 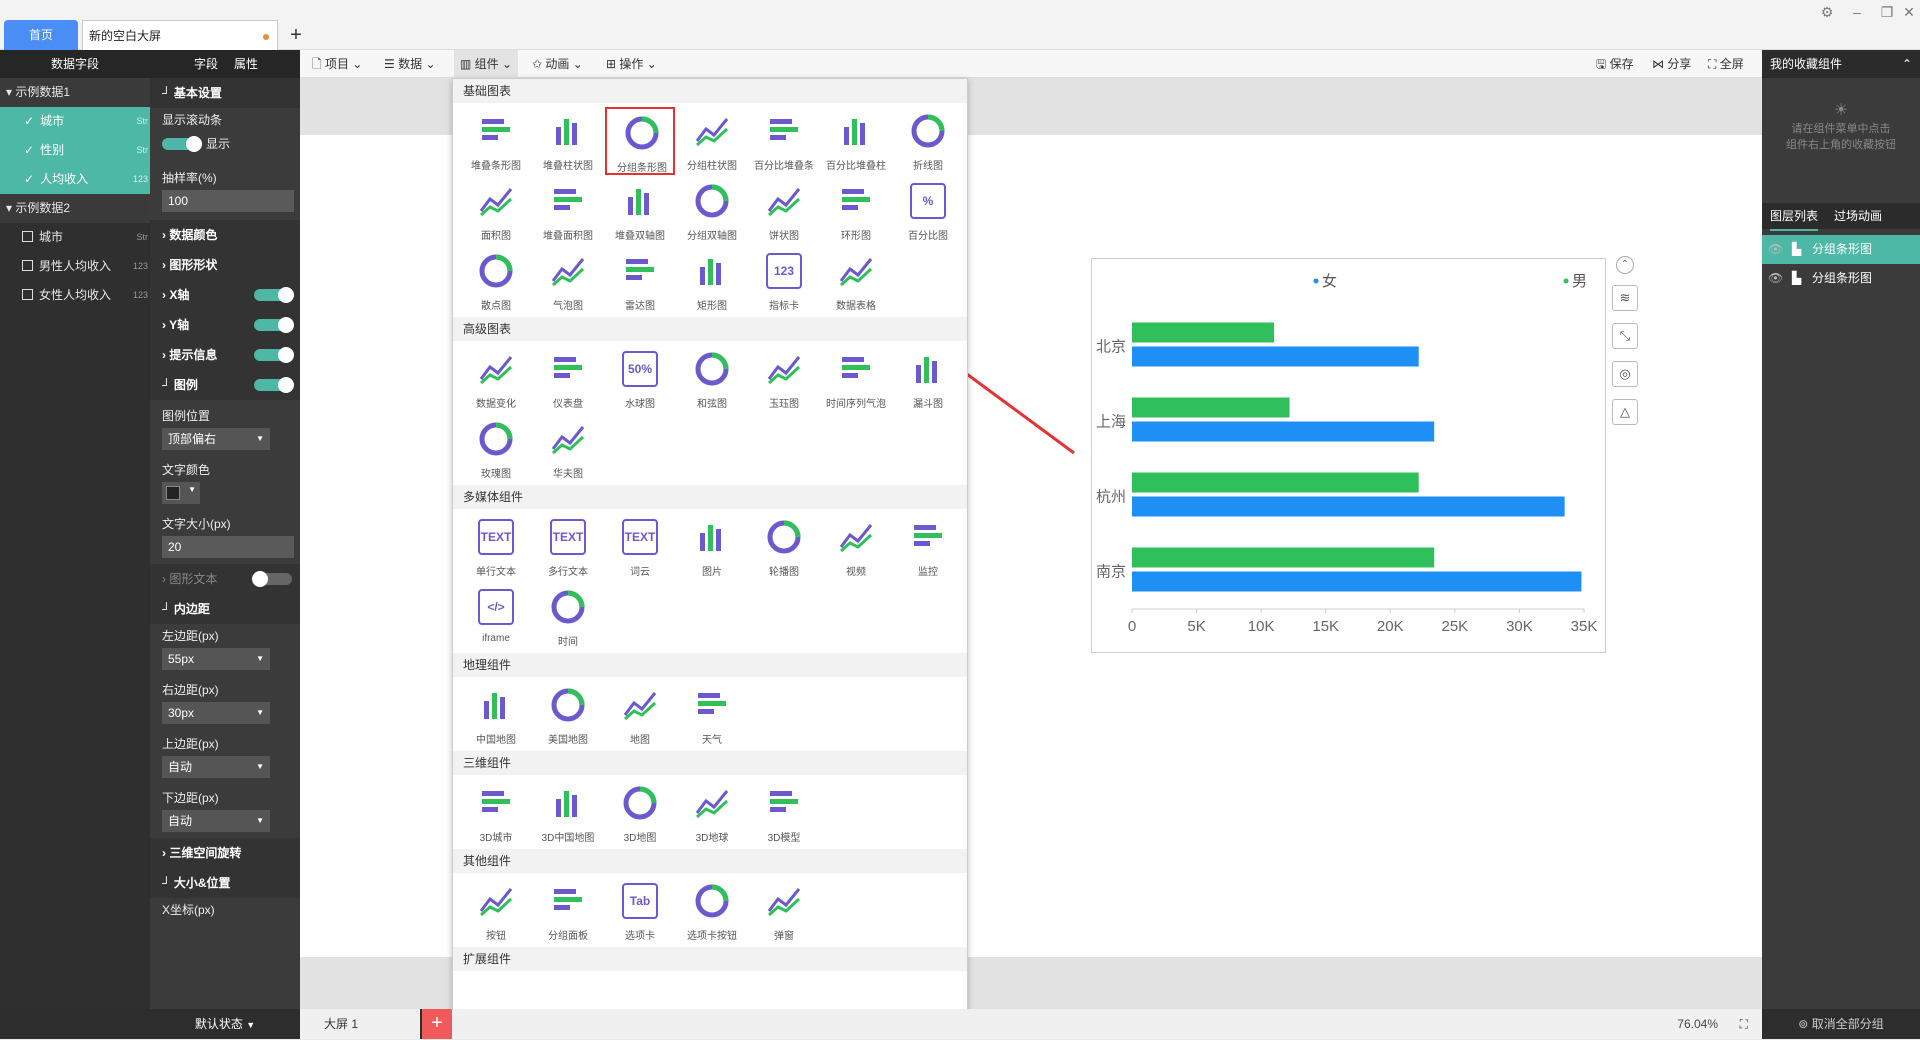 I want to click on chevron-up-icon: ⌃, so click(x=1907, y=64).